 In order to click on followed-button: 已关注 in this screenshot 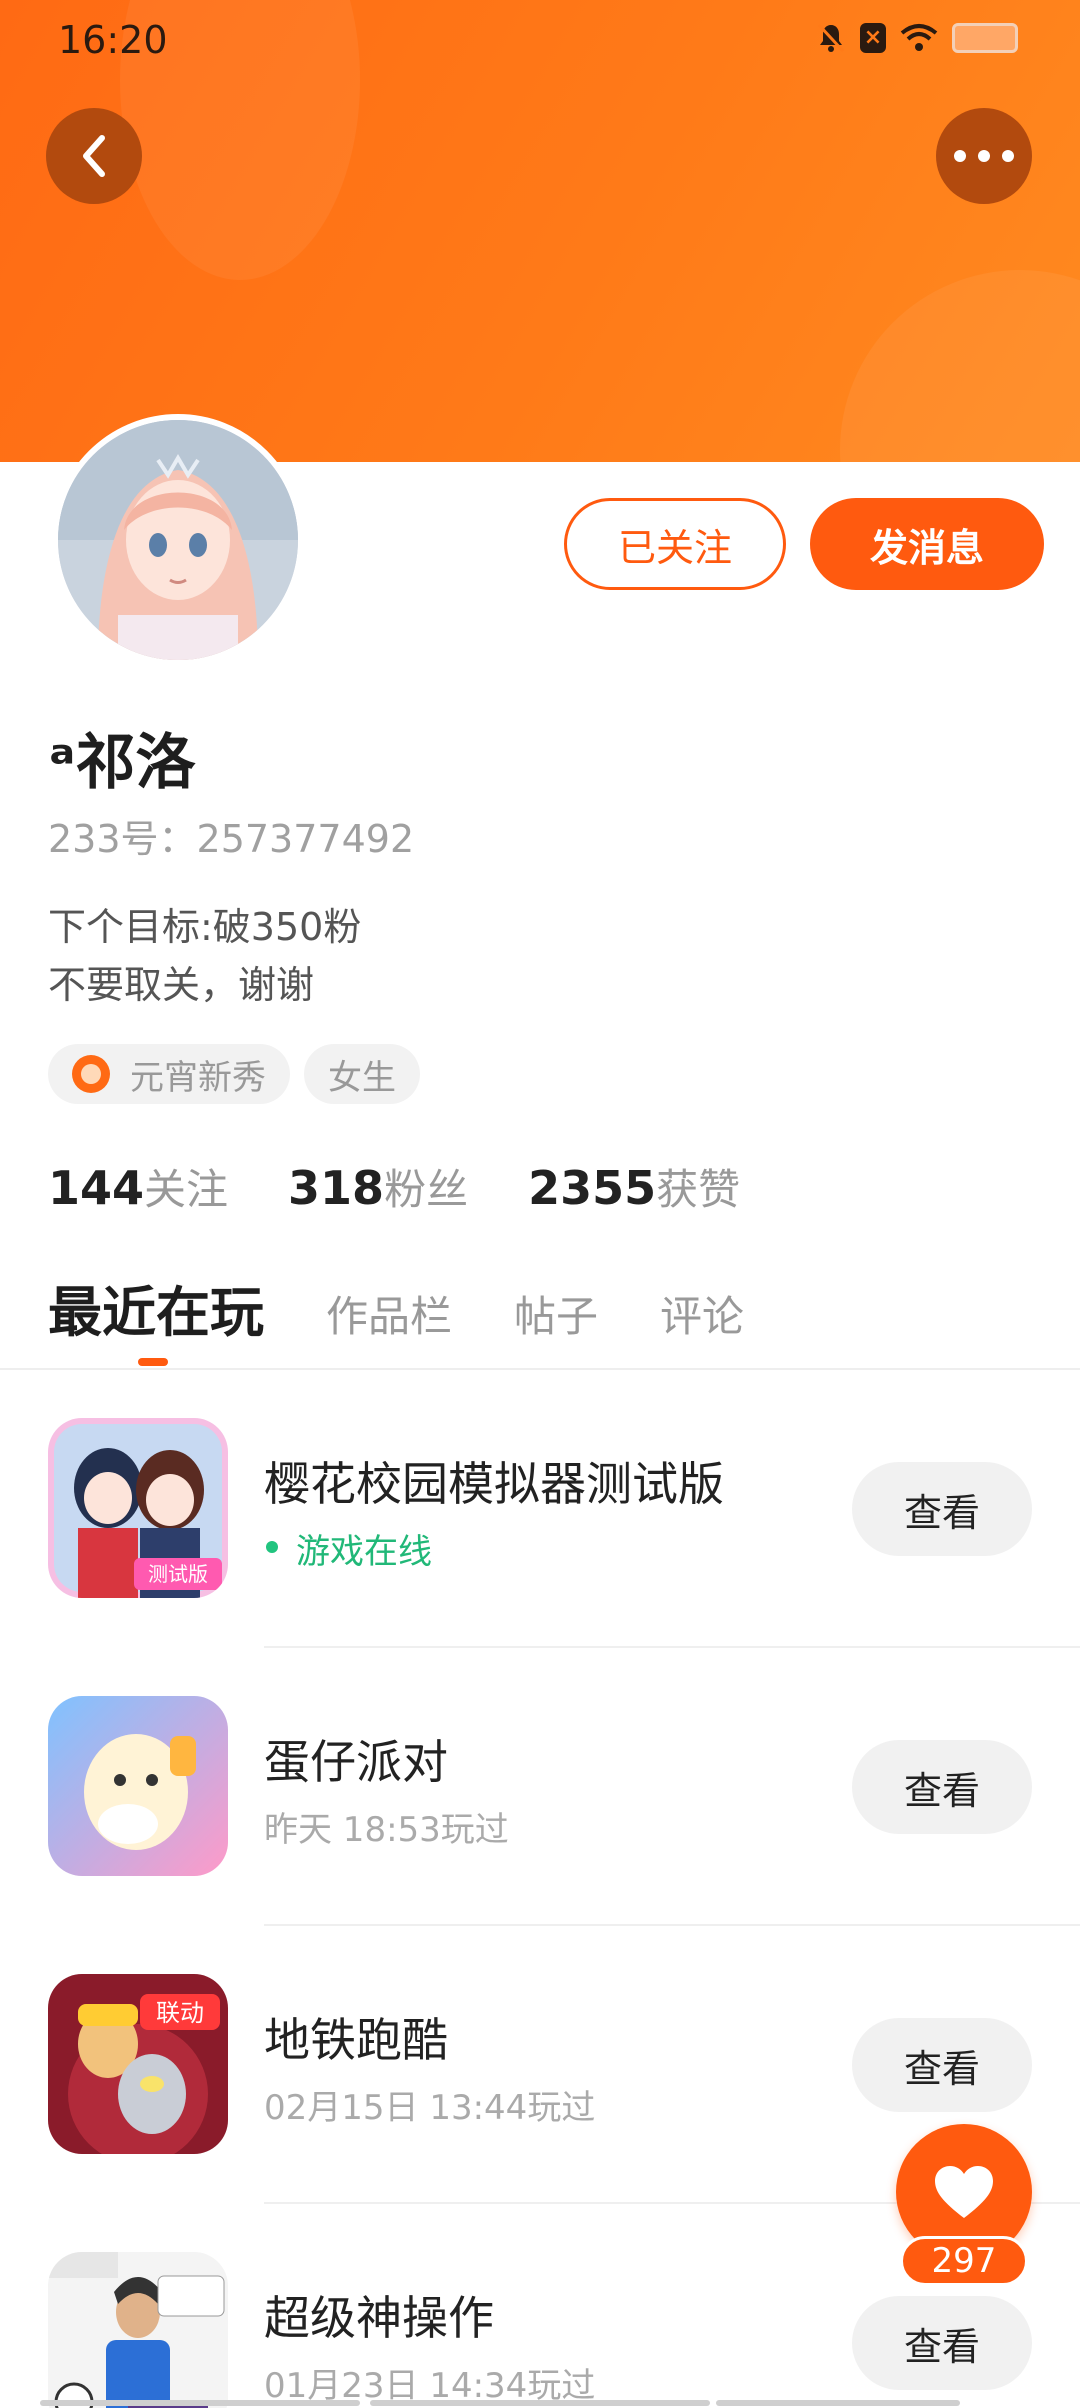, I will do `click(675, 544)`.